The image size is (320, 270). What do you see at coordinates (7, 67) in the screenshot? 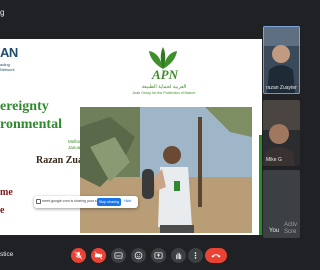
I see `left-logo-subtext: ading Network` at bounding box center [7, 67].